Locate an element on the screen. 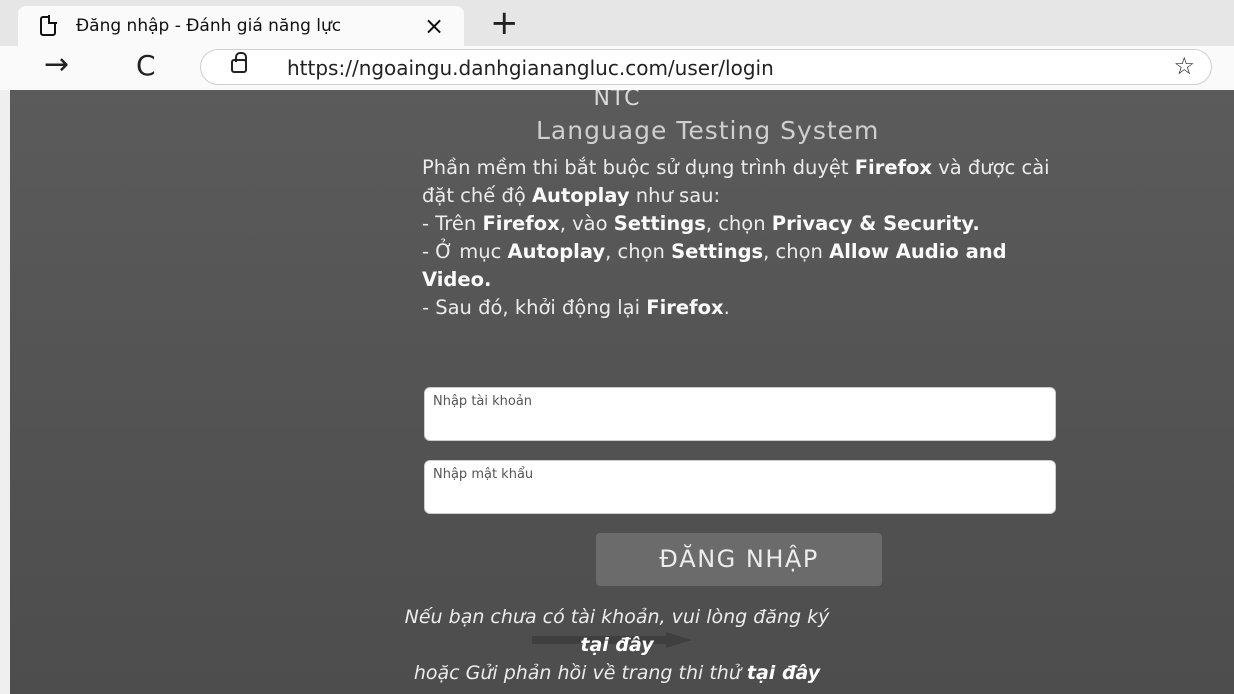 This screenshot has width=1234, height=694. notice-line-4: - Sau đó, khởi động lại Firefox. is located at coordinates (576, 307).